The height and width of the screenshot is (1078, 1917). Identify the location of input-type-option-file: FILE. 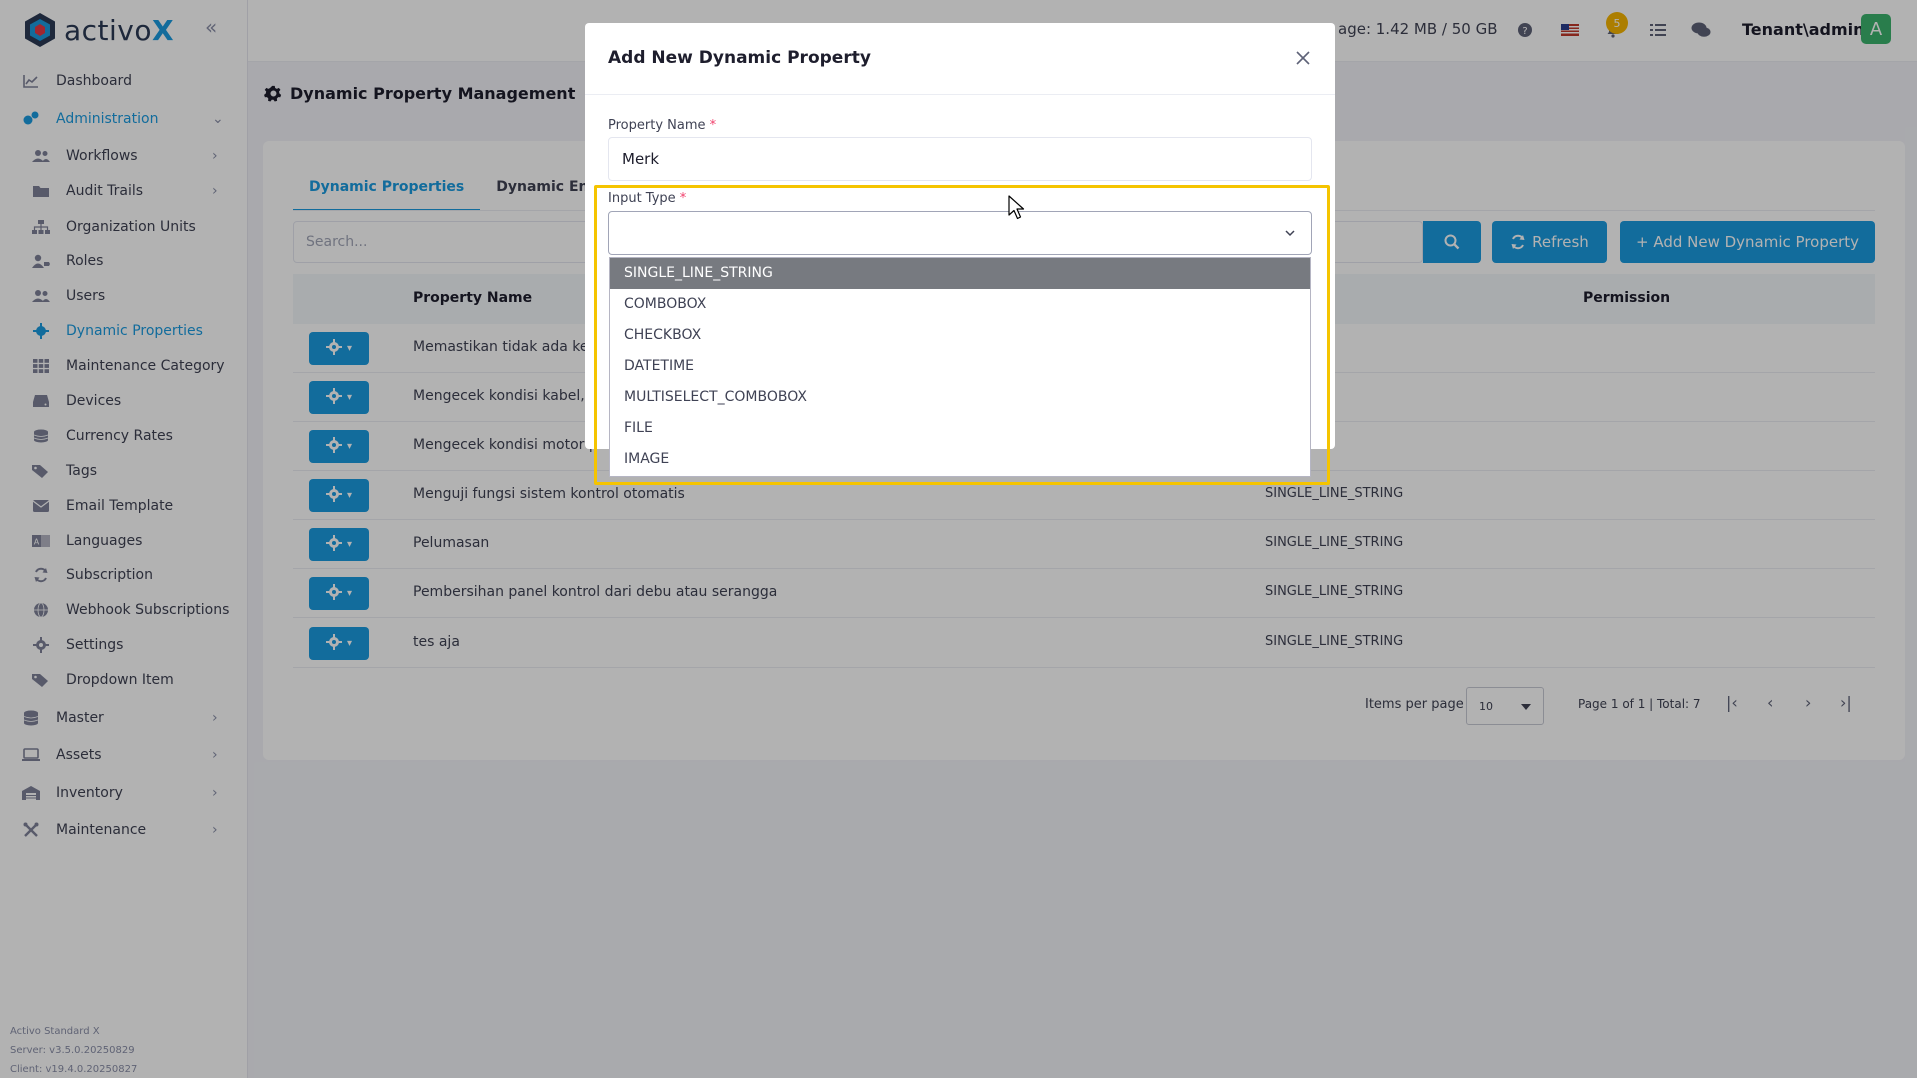
(960, 428).